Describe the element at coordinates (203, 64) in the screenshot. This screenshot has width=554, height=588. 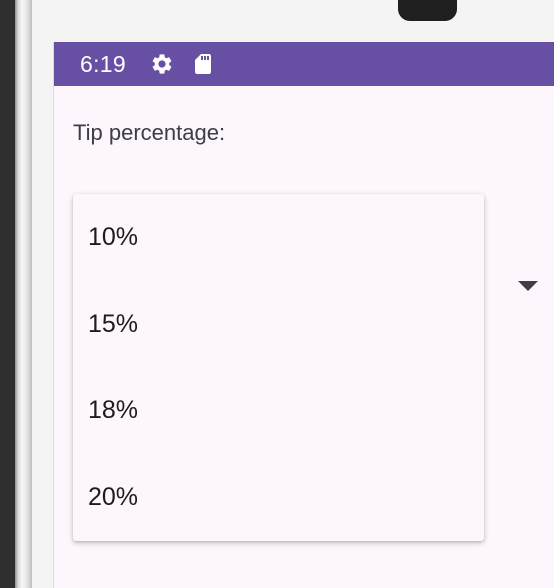
I see `sd-card-icon` at that location.